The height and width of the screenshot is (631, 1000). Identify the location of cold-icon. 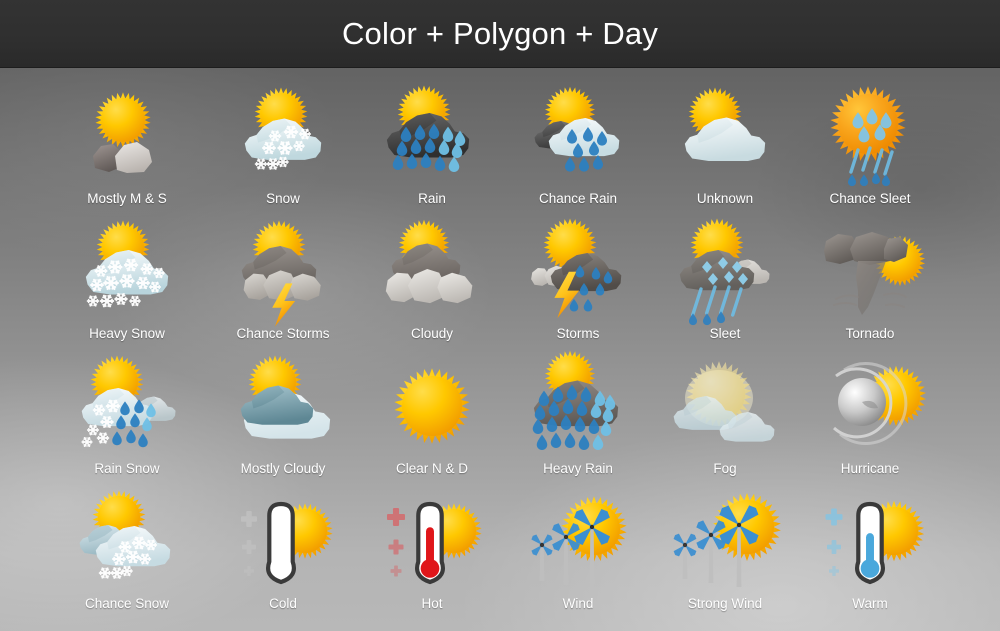
(283, 543).